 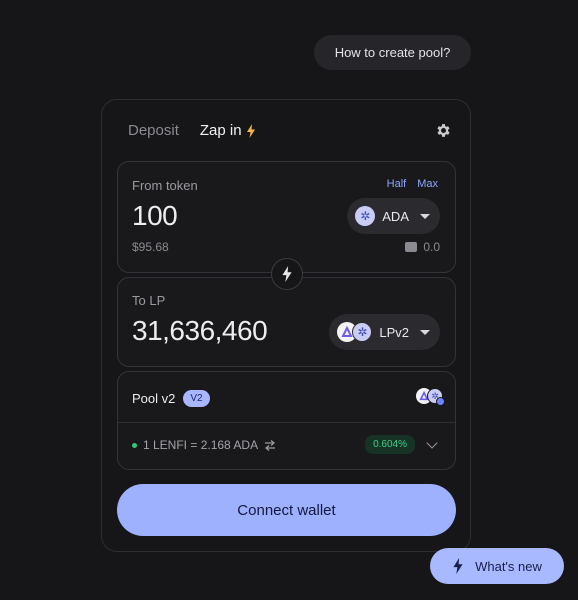 I want to click on from-balance: 0.0, so click(x=422, y=247).